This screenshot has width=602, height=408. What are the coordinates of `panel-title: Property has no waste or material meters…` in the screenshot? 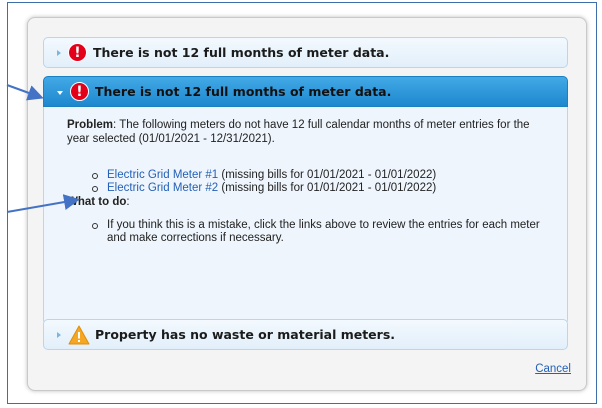 It's located at (245, 334).